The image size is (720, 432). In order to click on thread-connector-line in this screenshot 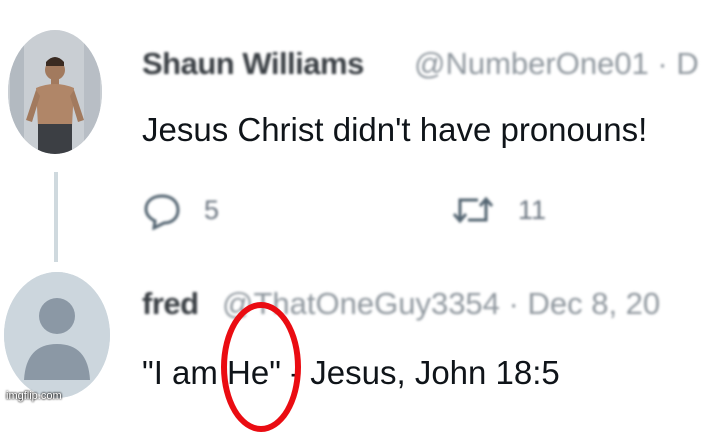, I will do `click(56, 217)`.